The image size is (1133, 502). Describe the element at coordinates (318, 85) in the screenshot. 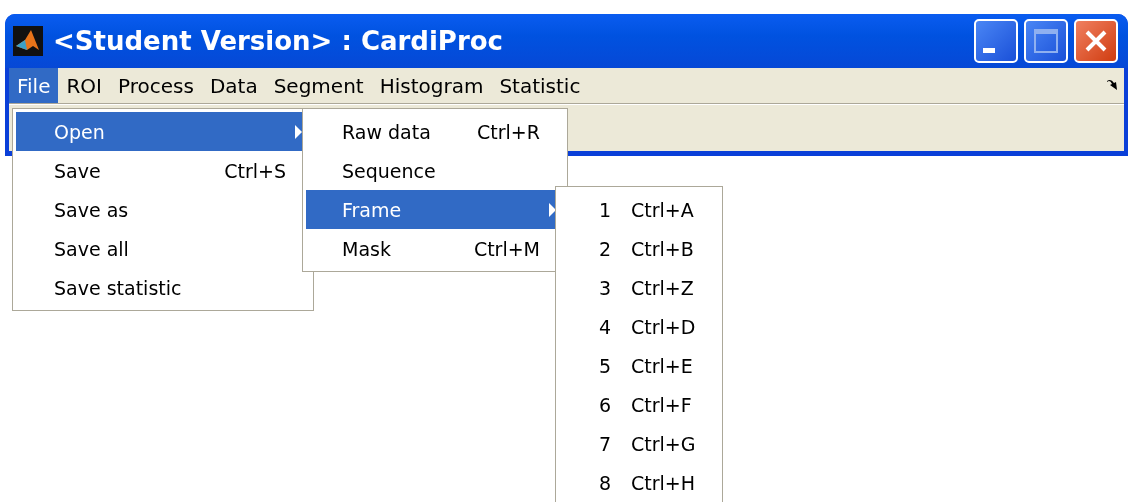

I see `menu-bar-item: Segment` at that location.